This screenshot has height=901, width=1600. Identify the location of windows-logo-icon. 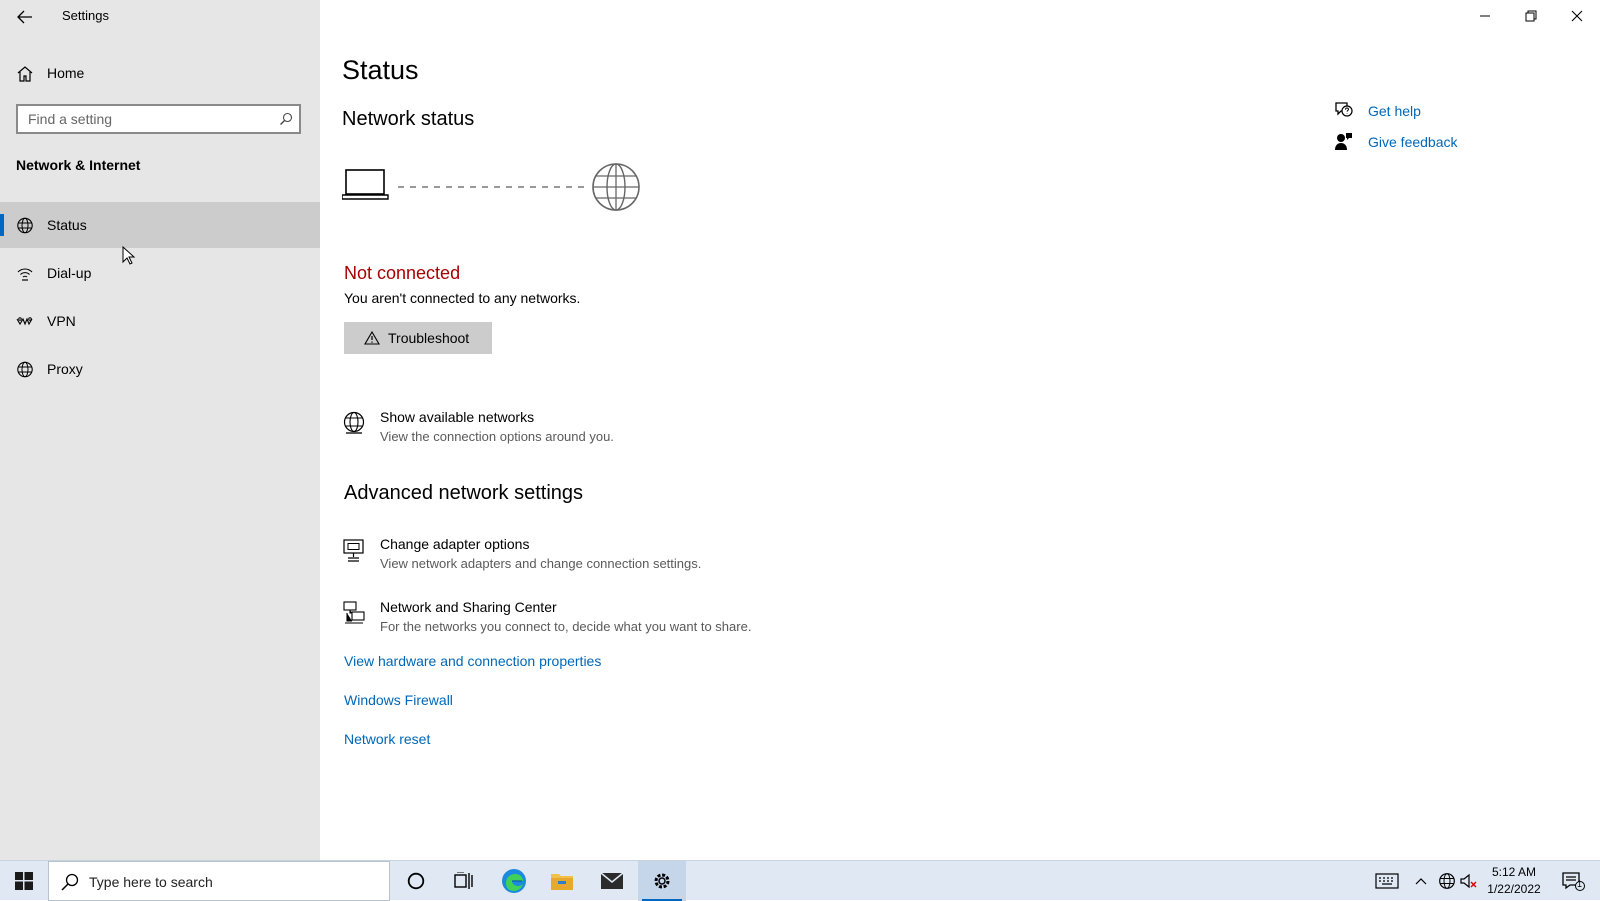
(24, 881).